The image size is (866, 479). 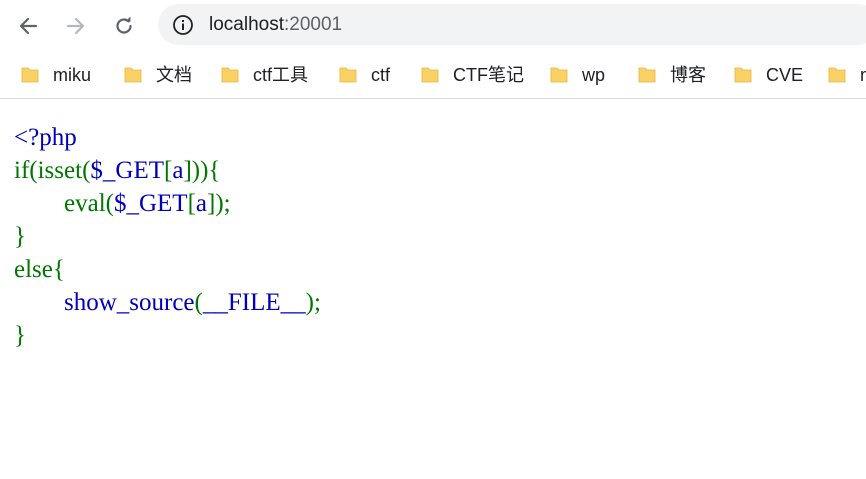 I want to click on code-keyword-token: );, so click(x=313, y=302).